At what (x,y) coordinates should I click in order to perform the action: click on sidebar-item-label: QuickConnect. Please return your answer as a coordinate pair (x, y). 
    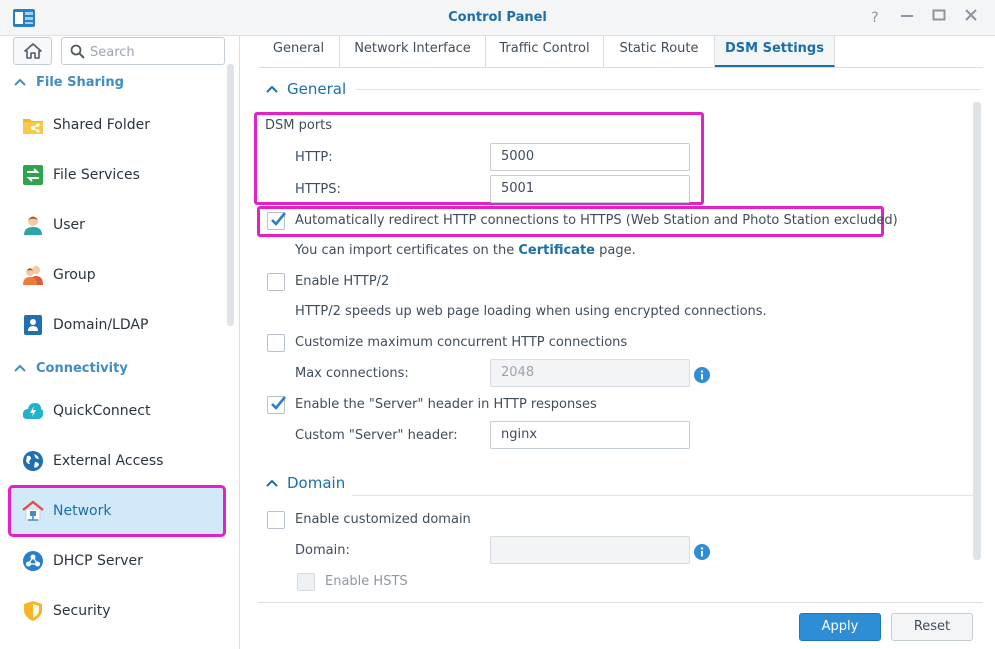
    Looking at the image, I should click on (102, 411).